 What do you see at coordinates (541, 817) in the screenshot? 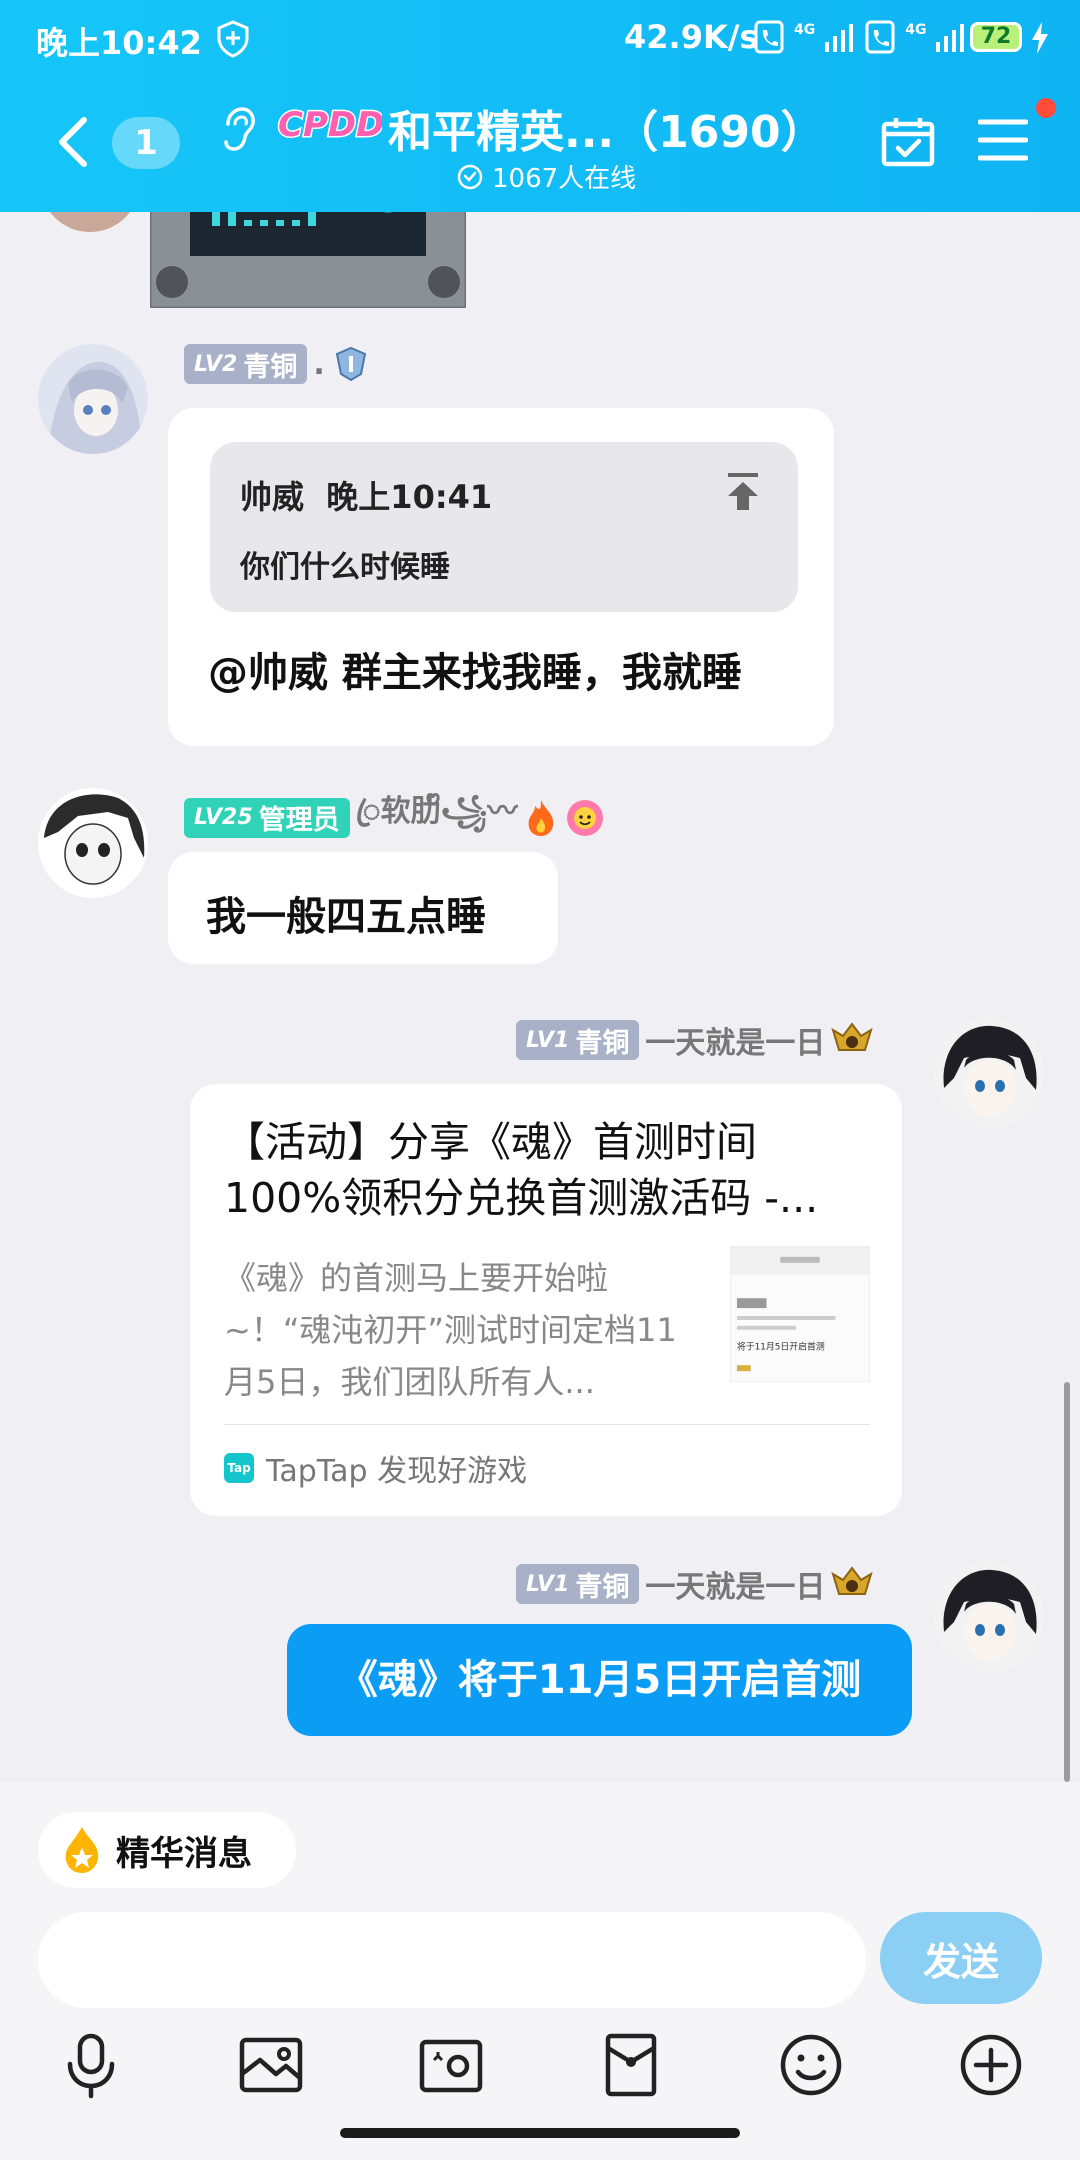
I see `fire-icon` at bounding box center [541, 817].